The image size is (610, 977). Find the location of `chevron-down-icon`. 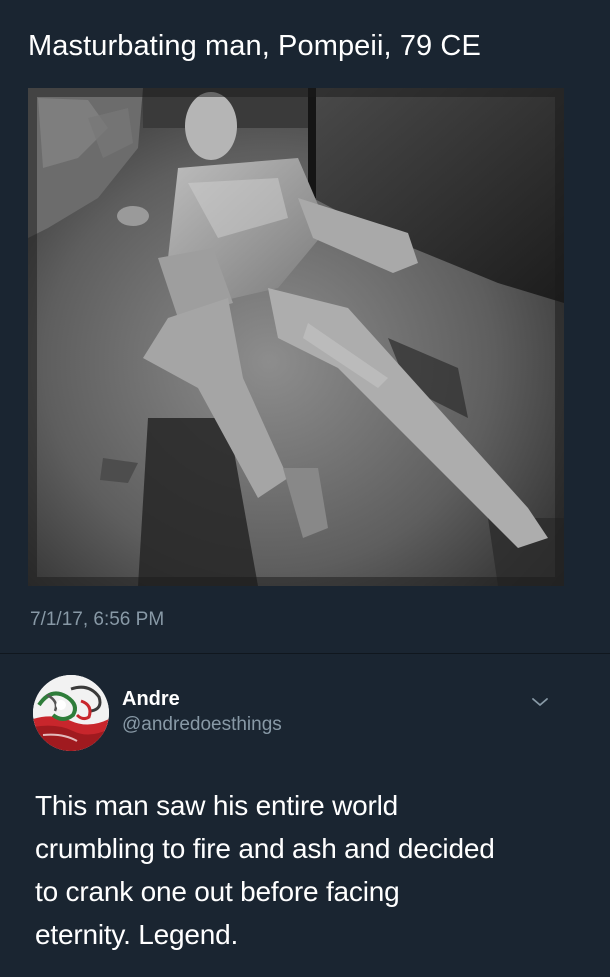

chevron-down-icon is located at coordinates (540, 702).